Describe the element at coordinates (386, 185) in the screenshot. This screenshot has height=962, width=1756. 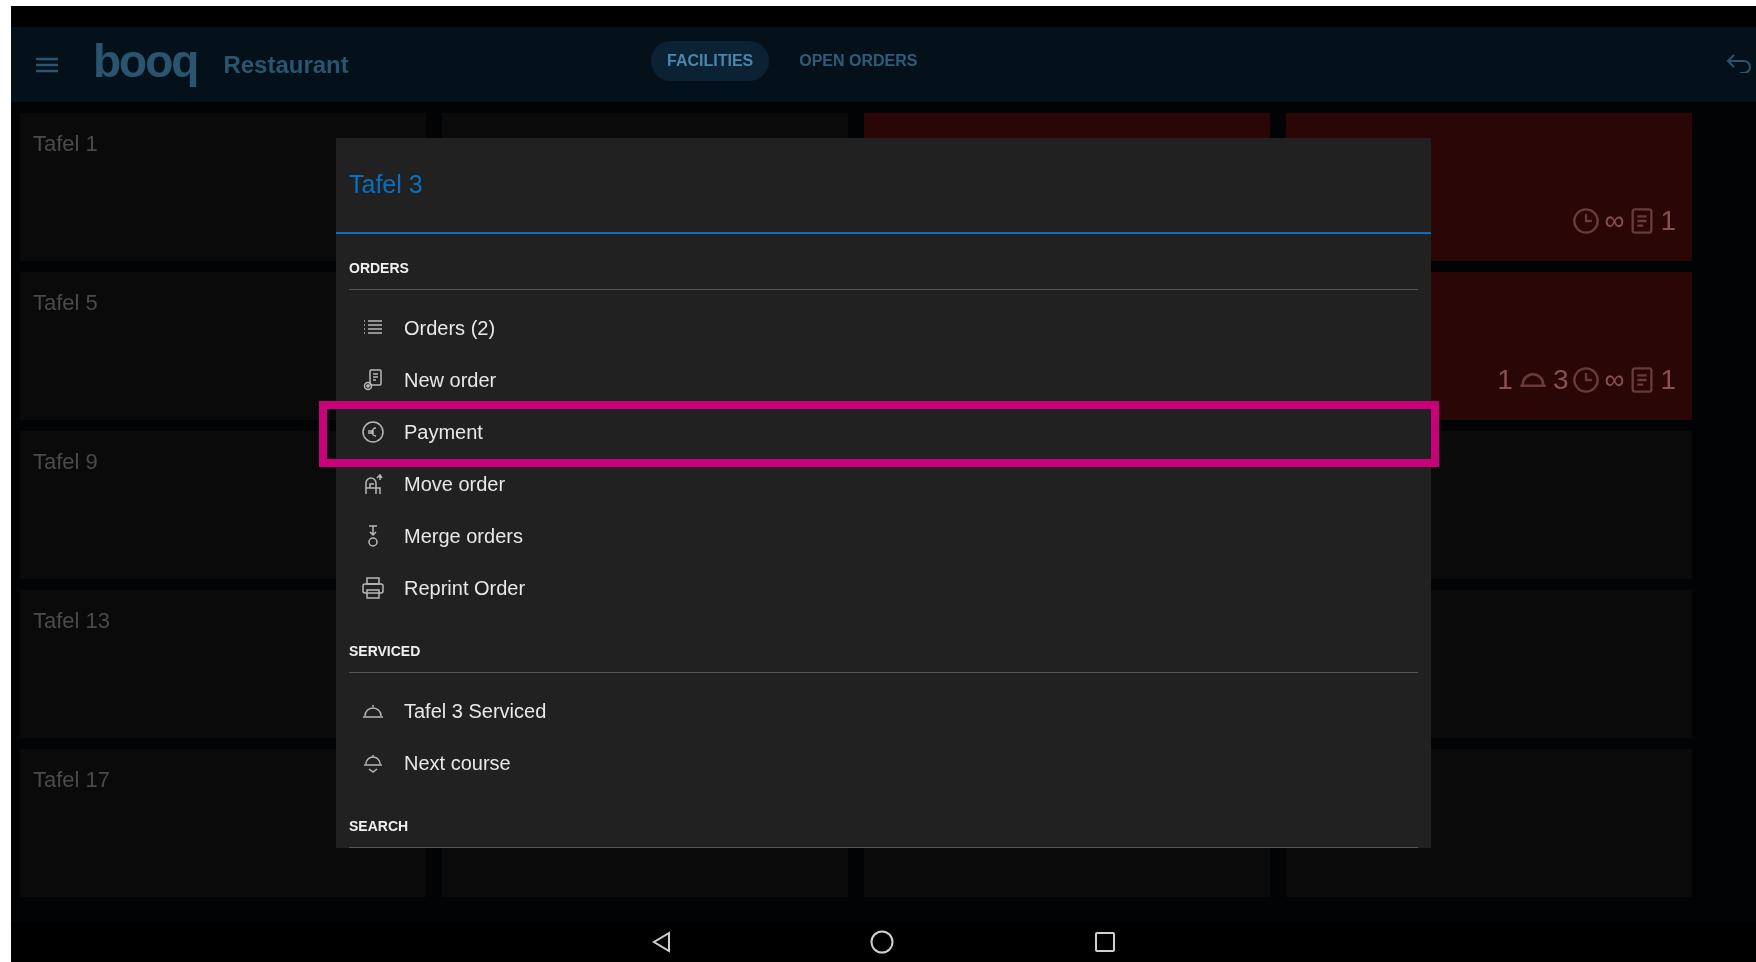
I see `dialog-title: Tafel 3` at that location.